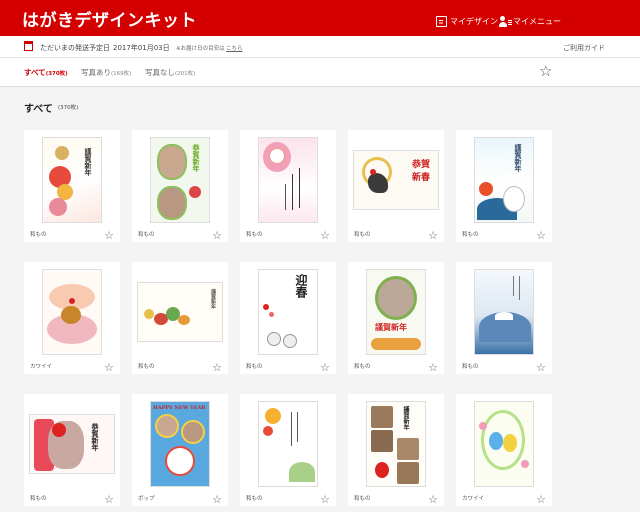 This screenshot has width=640, height=512. Describe the element at coordinates (396, 180) in the screenshot. I see `design-thumbnail: 恭賀新春` at that location.